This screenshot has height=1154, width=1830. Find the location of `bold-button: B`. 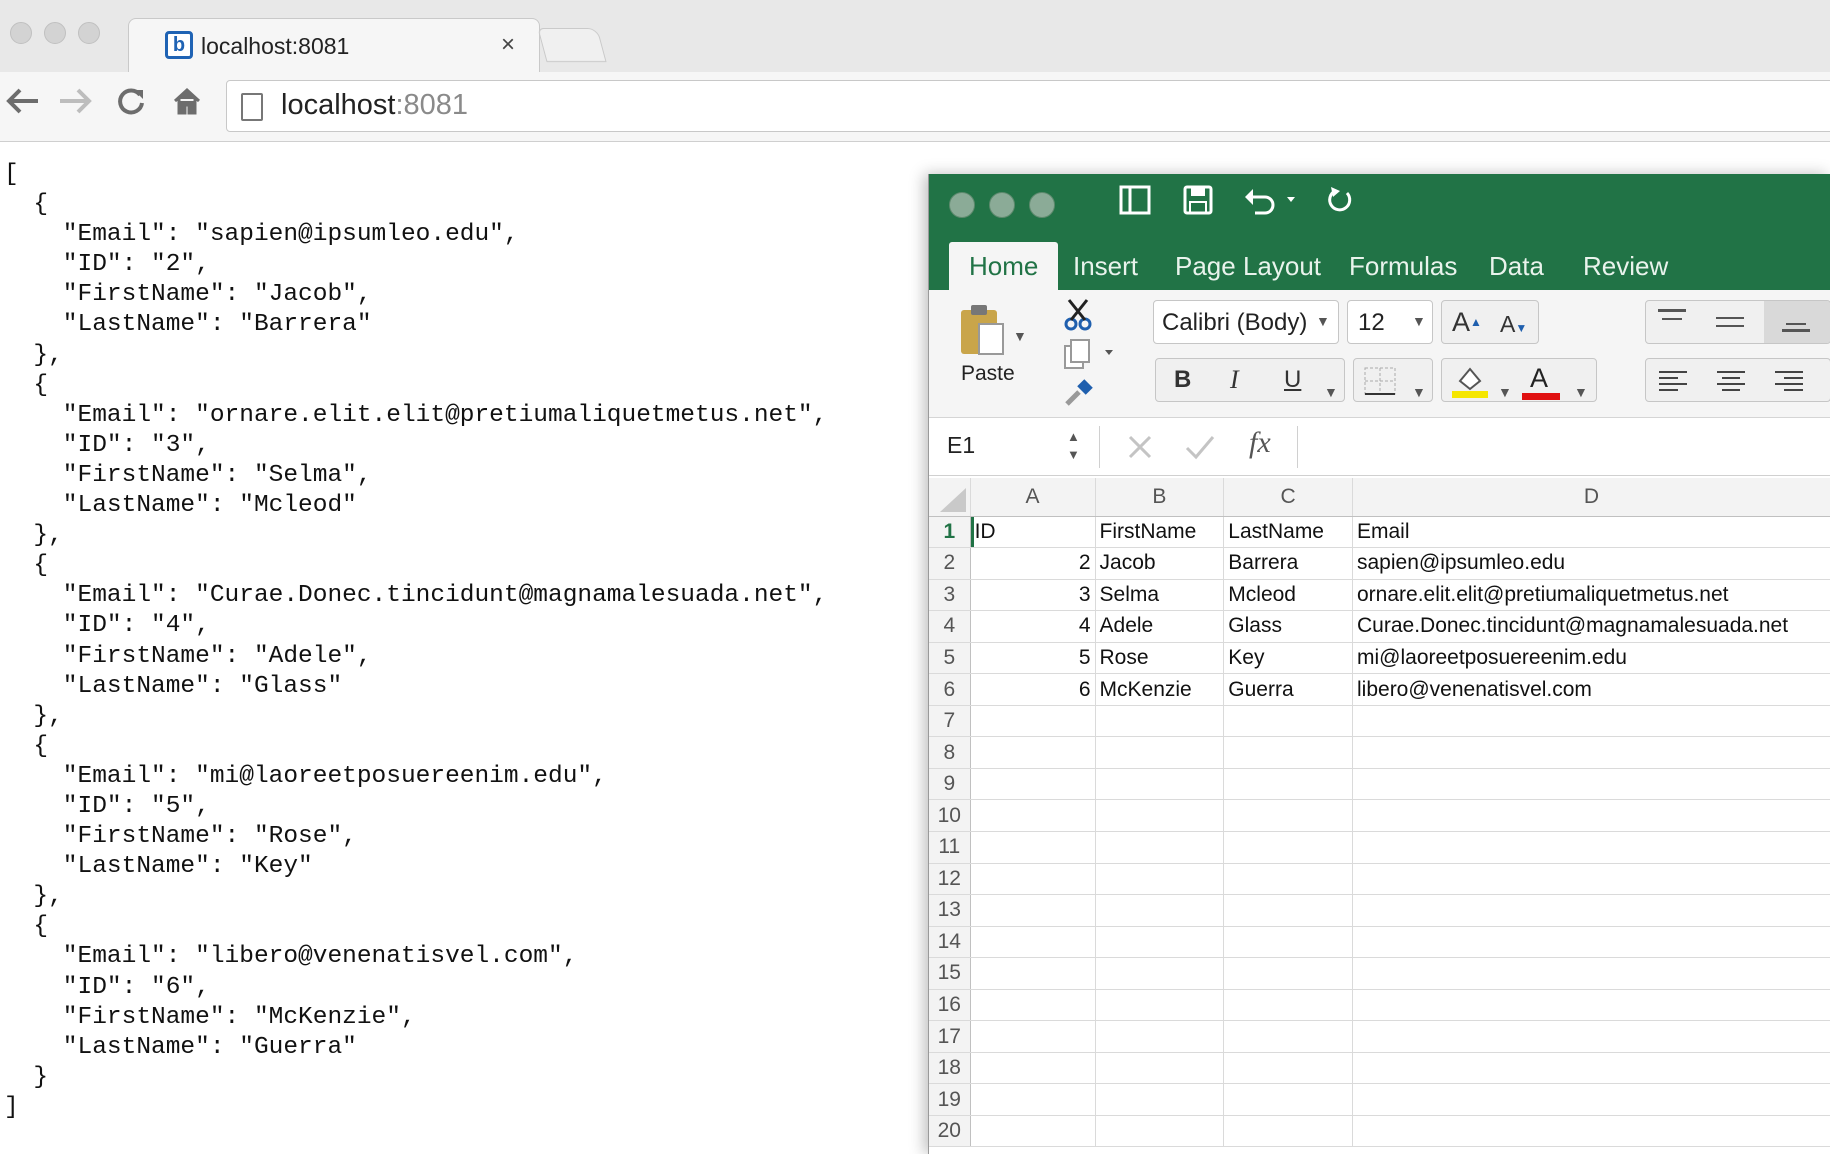

bold-button: B is located at coordinates (1182, 380).